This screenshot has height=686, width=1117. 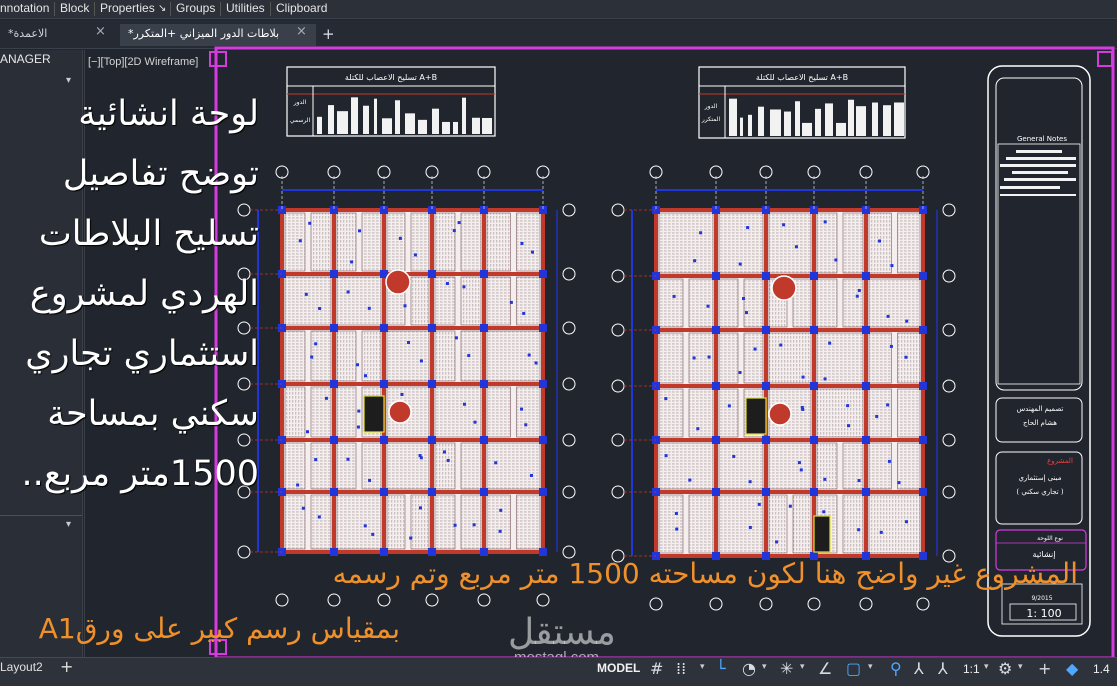 I want to click on isodraft-icon: ✳, so click(x=786, y=668).